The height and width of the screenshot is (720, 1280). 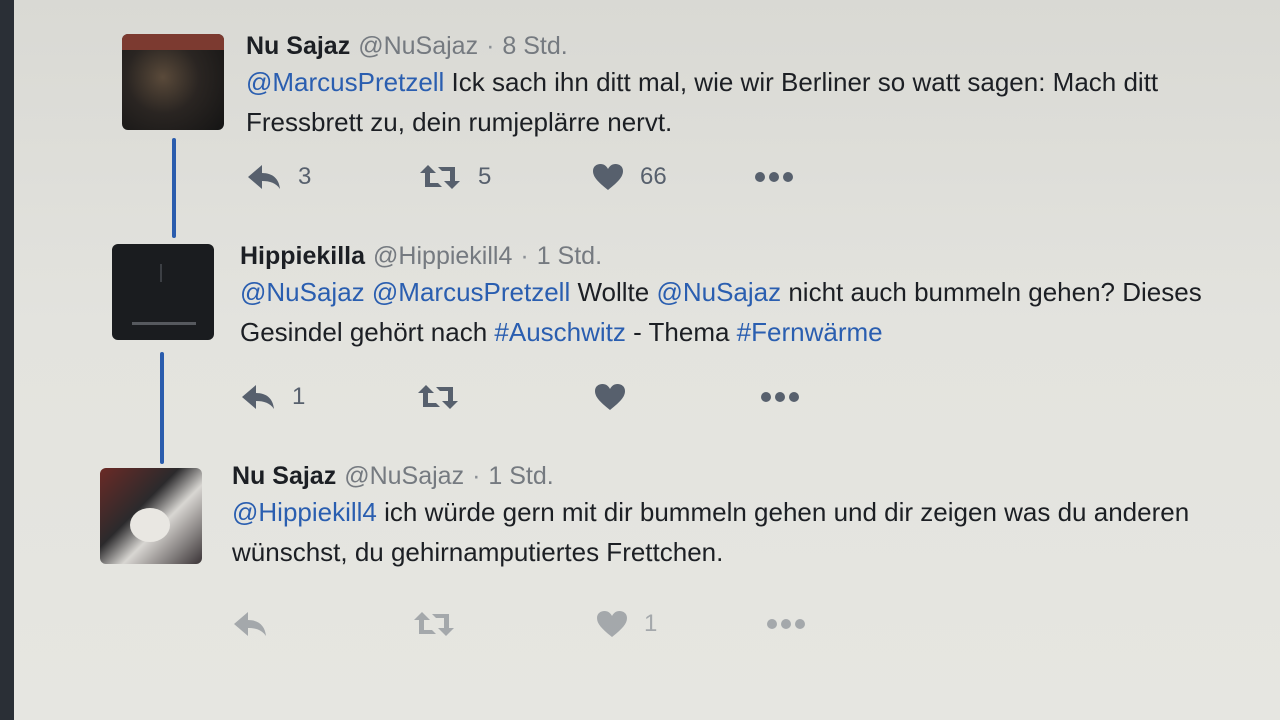 I want to click on retweet-count: 5, so click(x=485, y=176).